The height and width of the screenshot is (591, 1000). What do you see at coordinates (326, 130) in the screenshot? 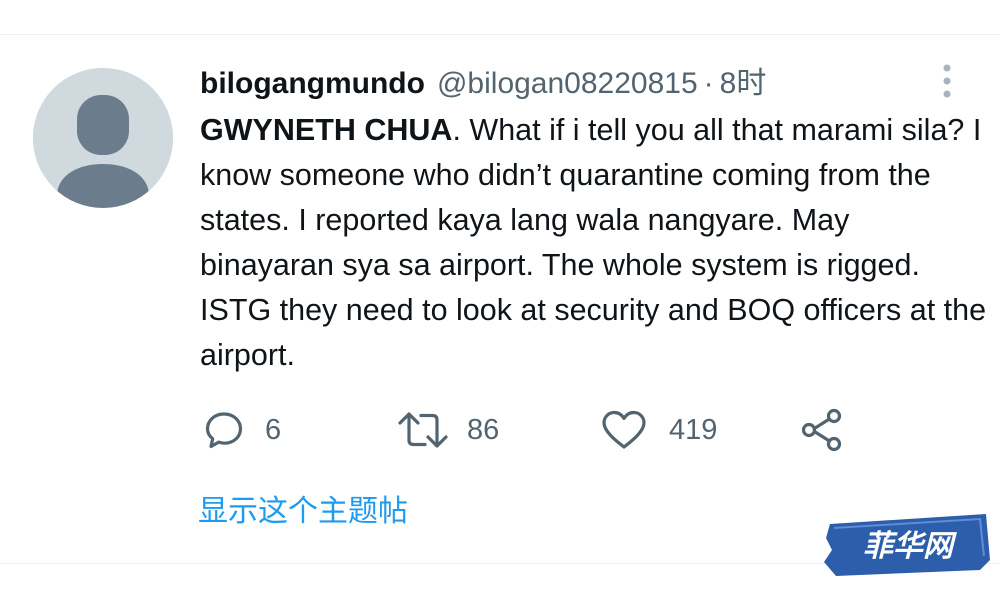
I see `mention: GWYNETH CHUA` at bounding box center [326, 130].